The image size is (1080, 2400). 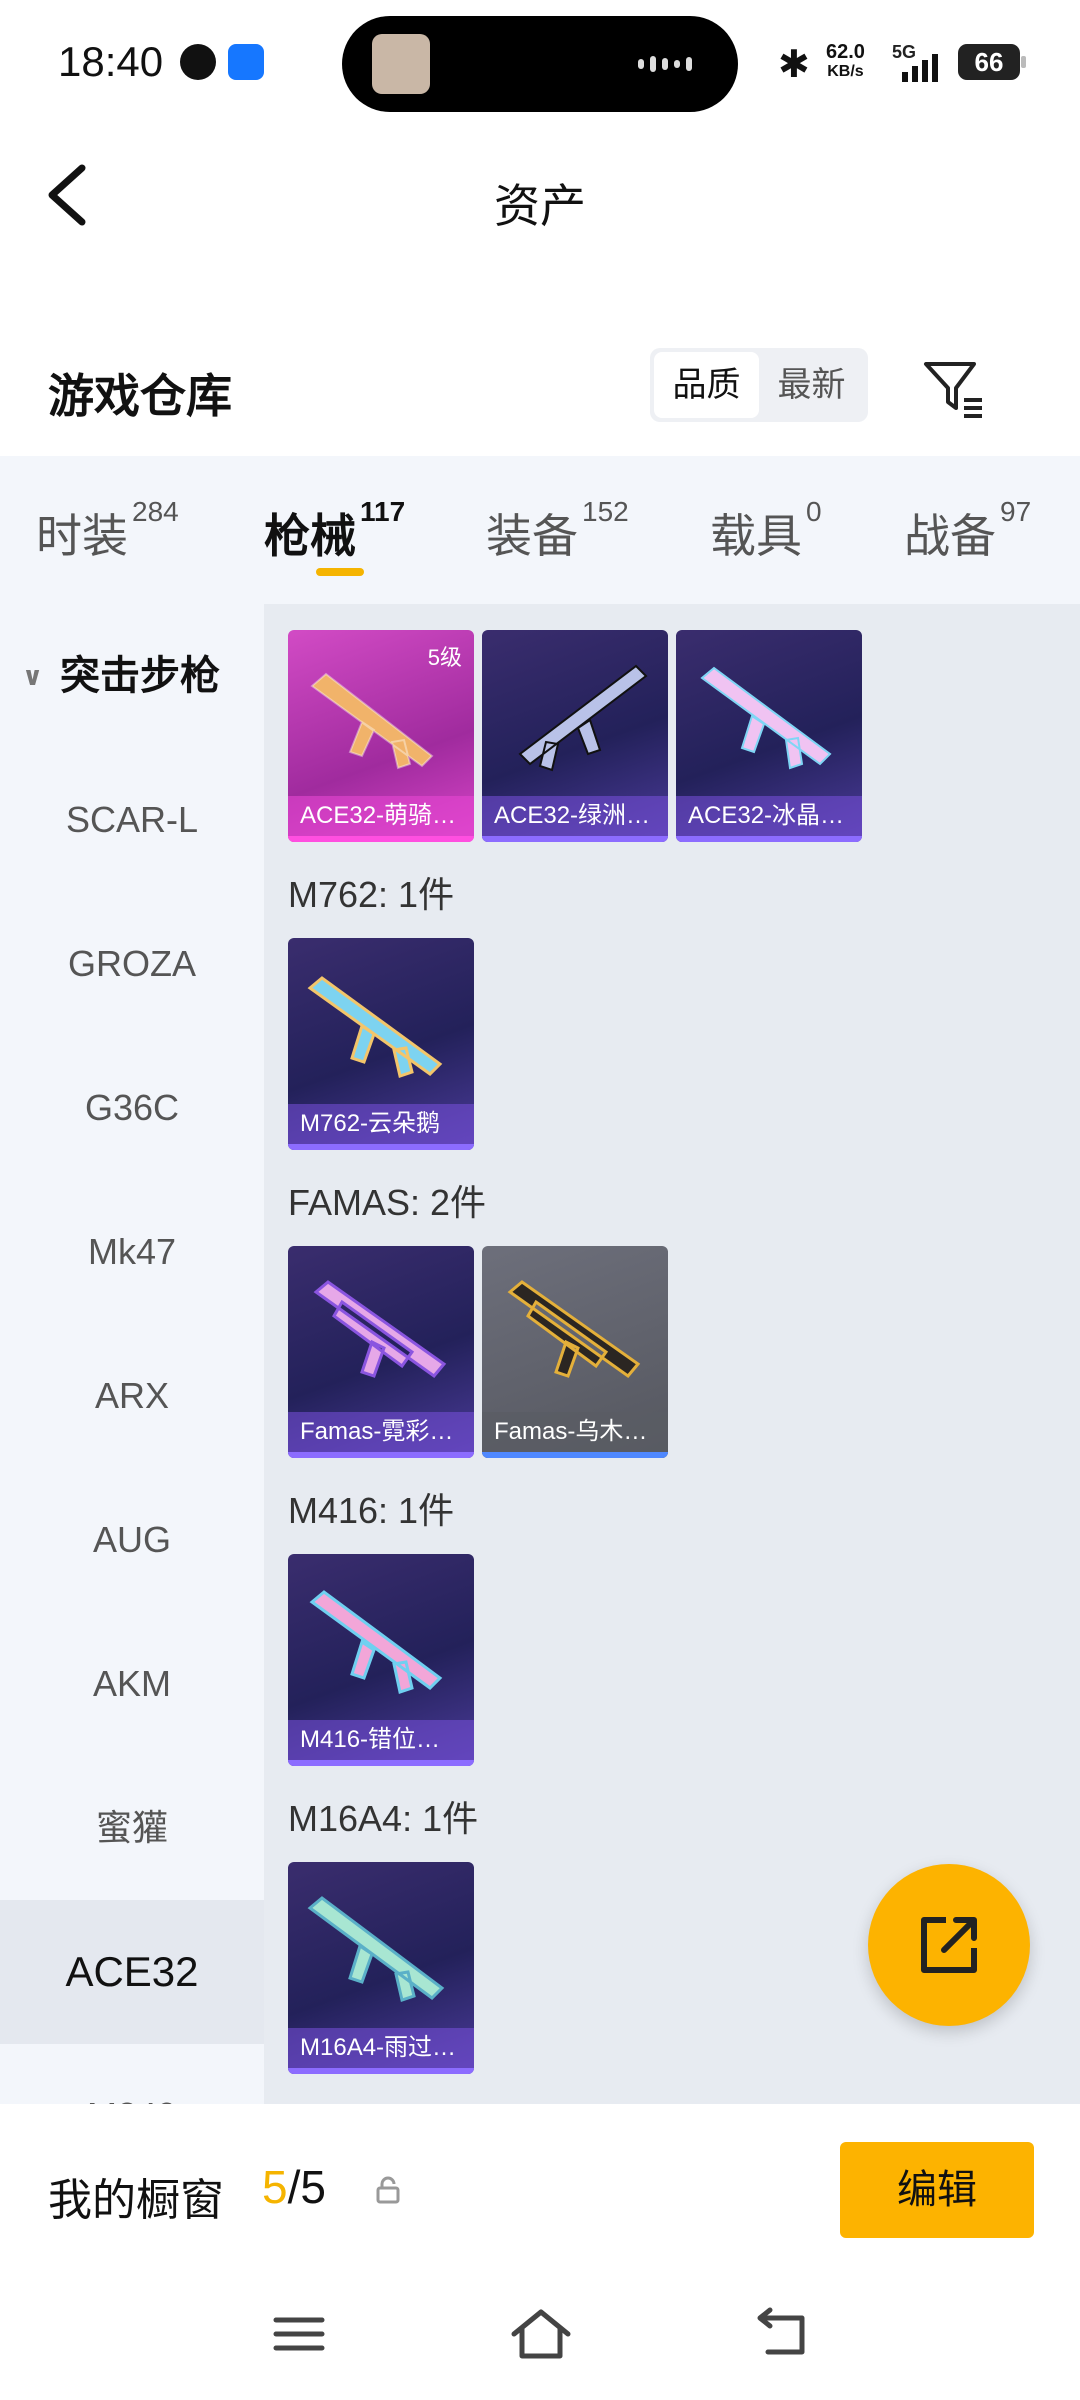 I want to click on app-header: 资产, so click(x=540, y=195).